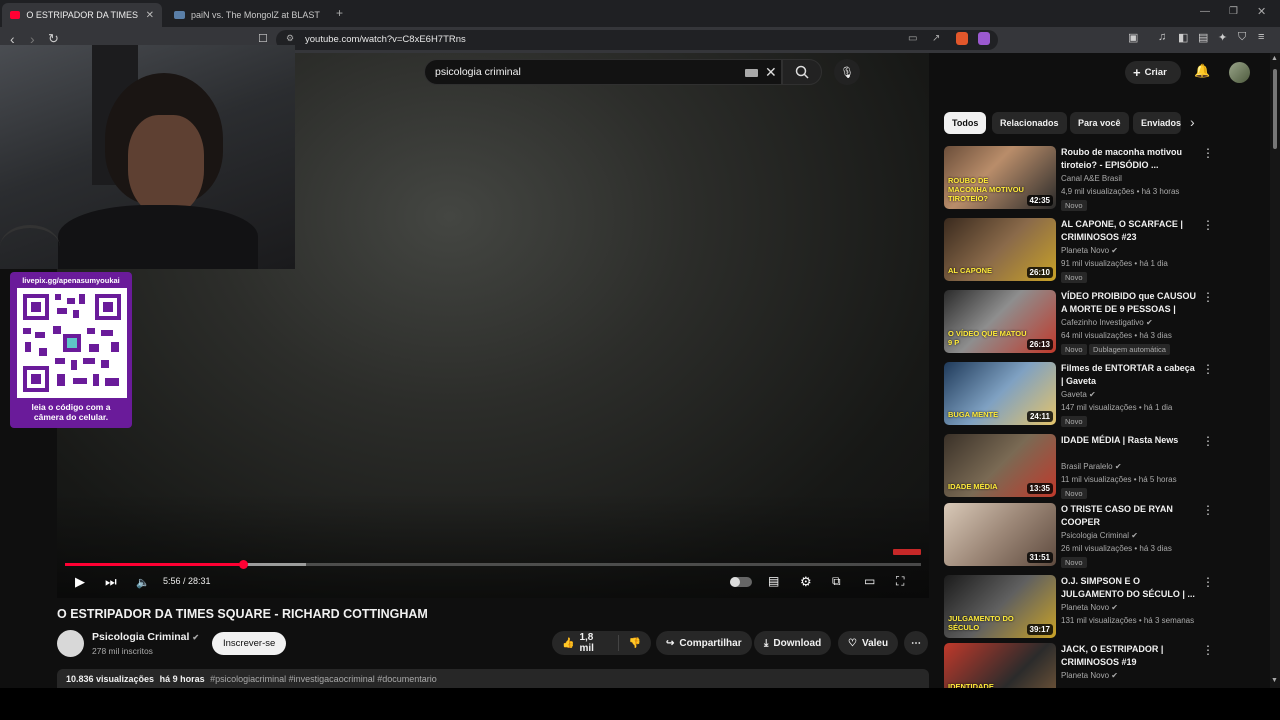 This screenshot has height=720, width=1280. Describe the element at coordinates (806, 582) in the screenshot. I see `settings-button: ⚙` at that location.